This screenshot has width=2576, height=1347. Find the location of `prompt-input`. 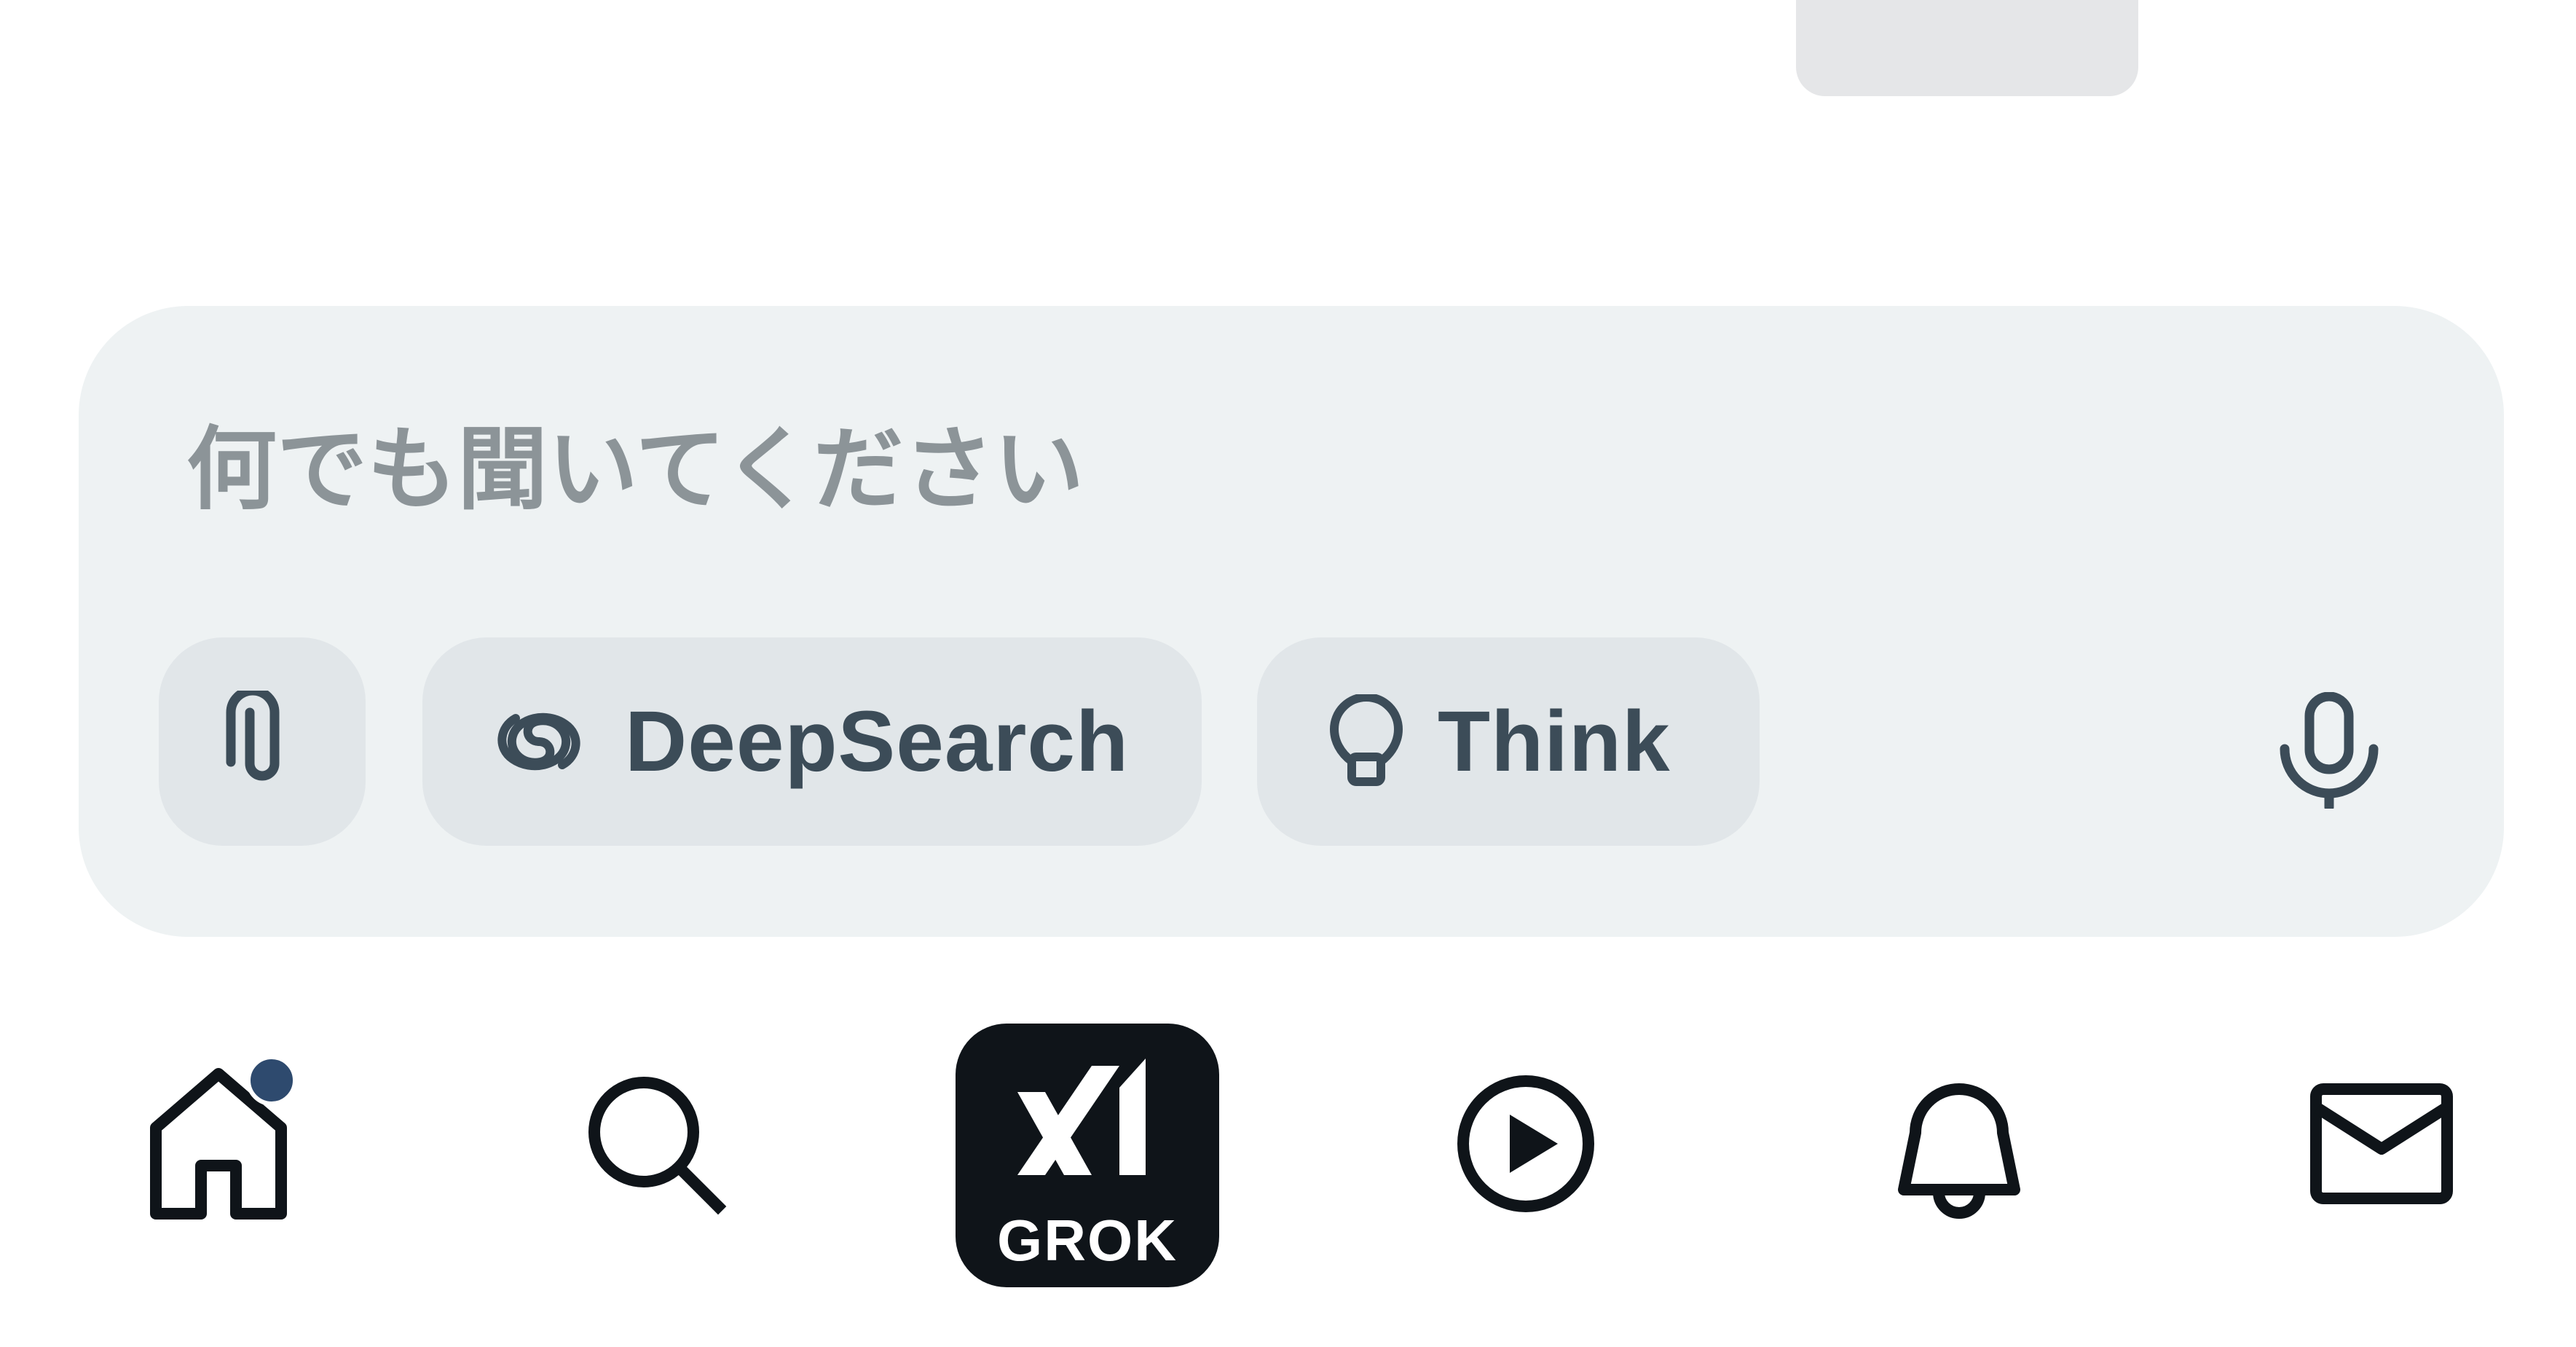

prompt-input is located at coordinates (1242, 470).